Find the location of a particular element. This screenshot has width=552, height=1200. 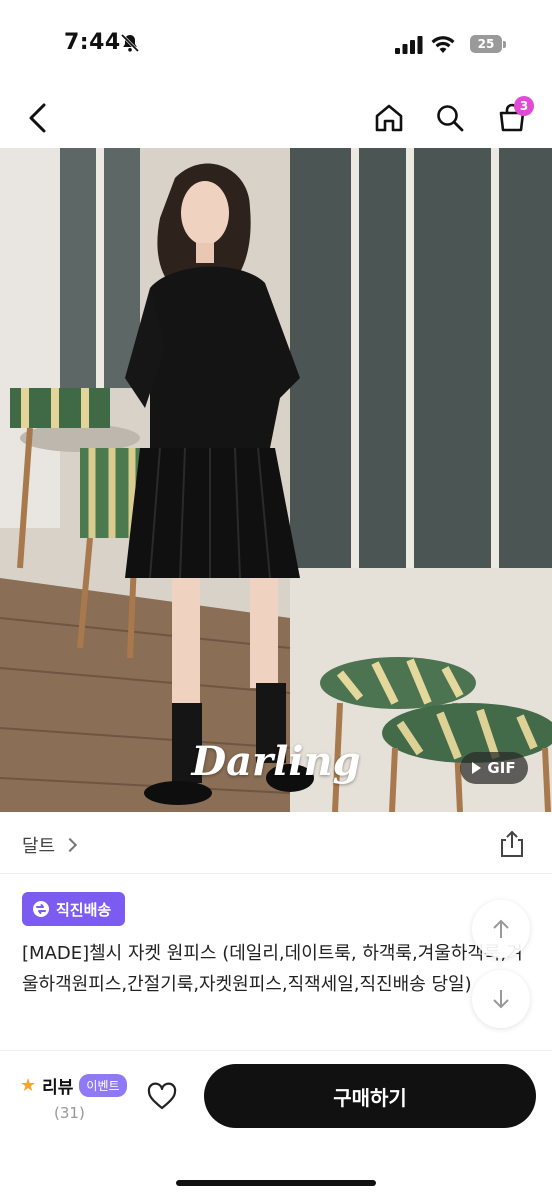

cart-count-badge: 3 is located at coordinates (524, 106).